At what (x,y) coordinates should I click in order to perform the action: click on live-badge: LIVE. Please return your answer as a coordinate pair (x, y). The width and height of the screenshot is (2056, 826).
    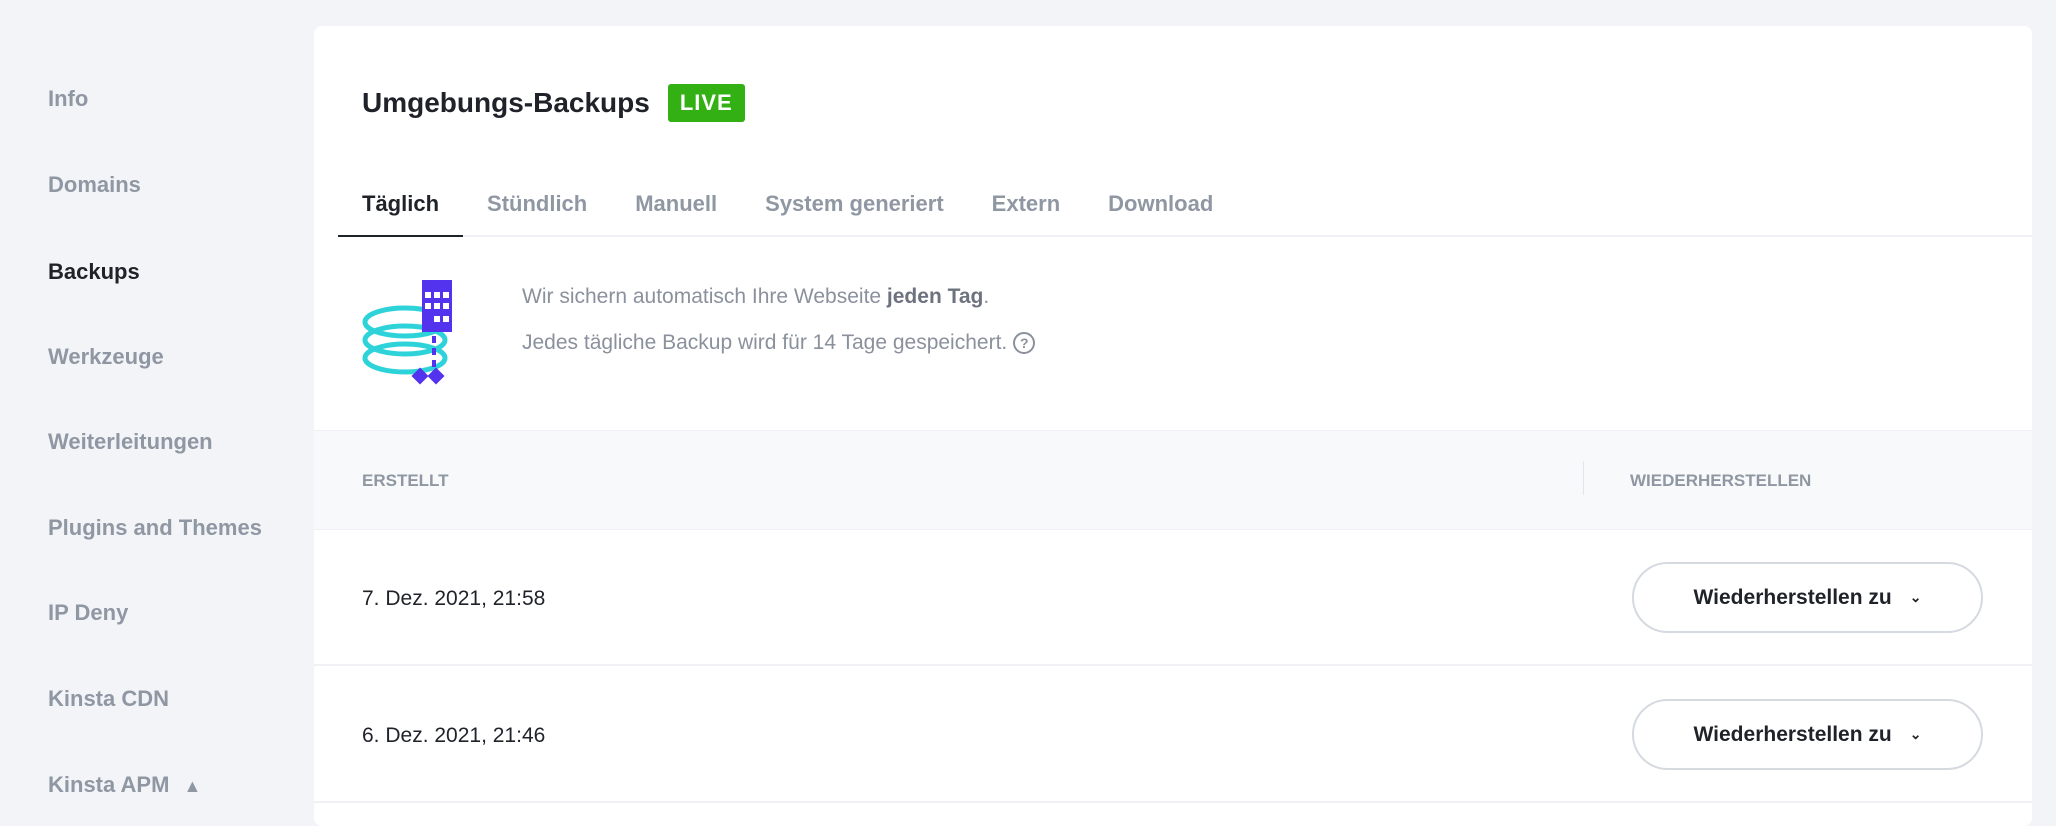
    Looking at the image, I should click on (706, 103).